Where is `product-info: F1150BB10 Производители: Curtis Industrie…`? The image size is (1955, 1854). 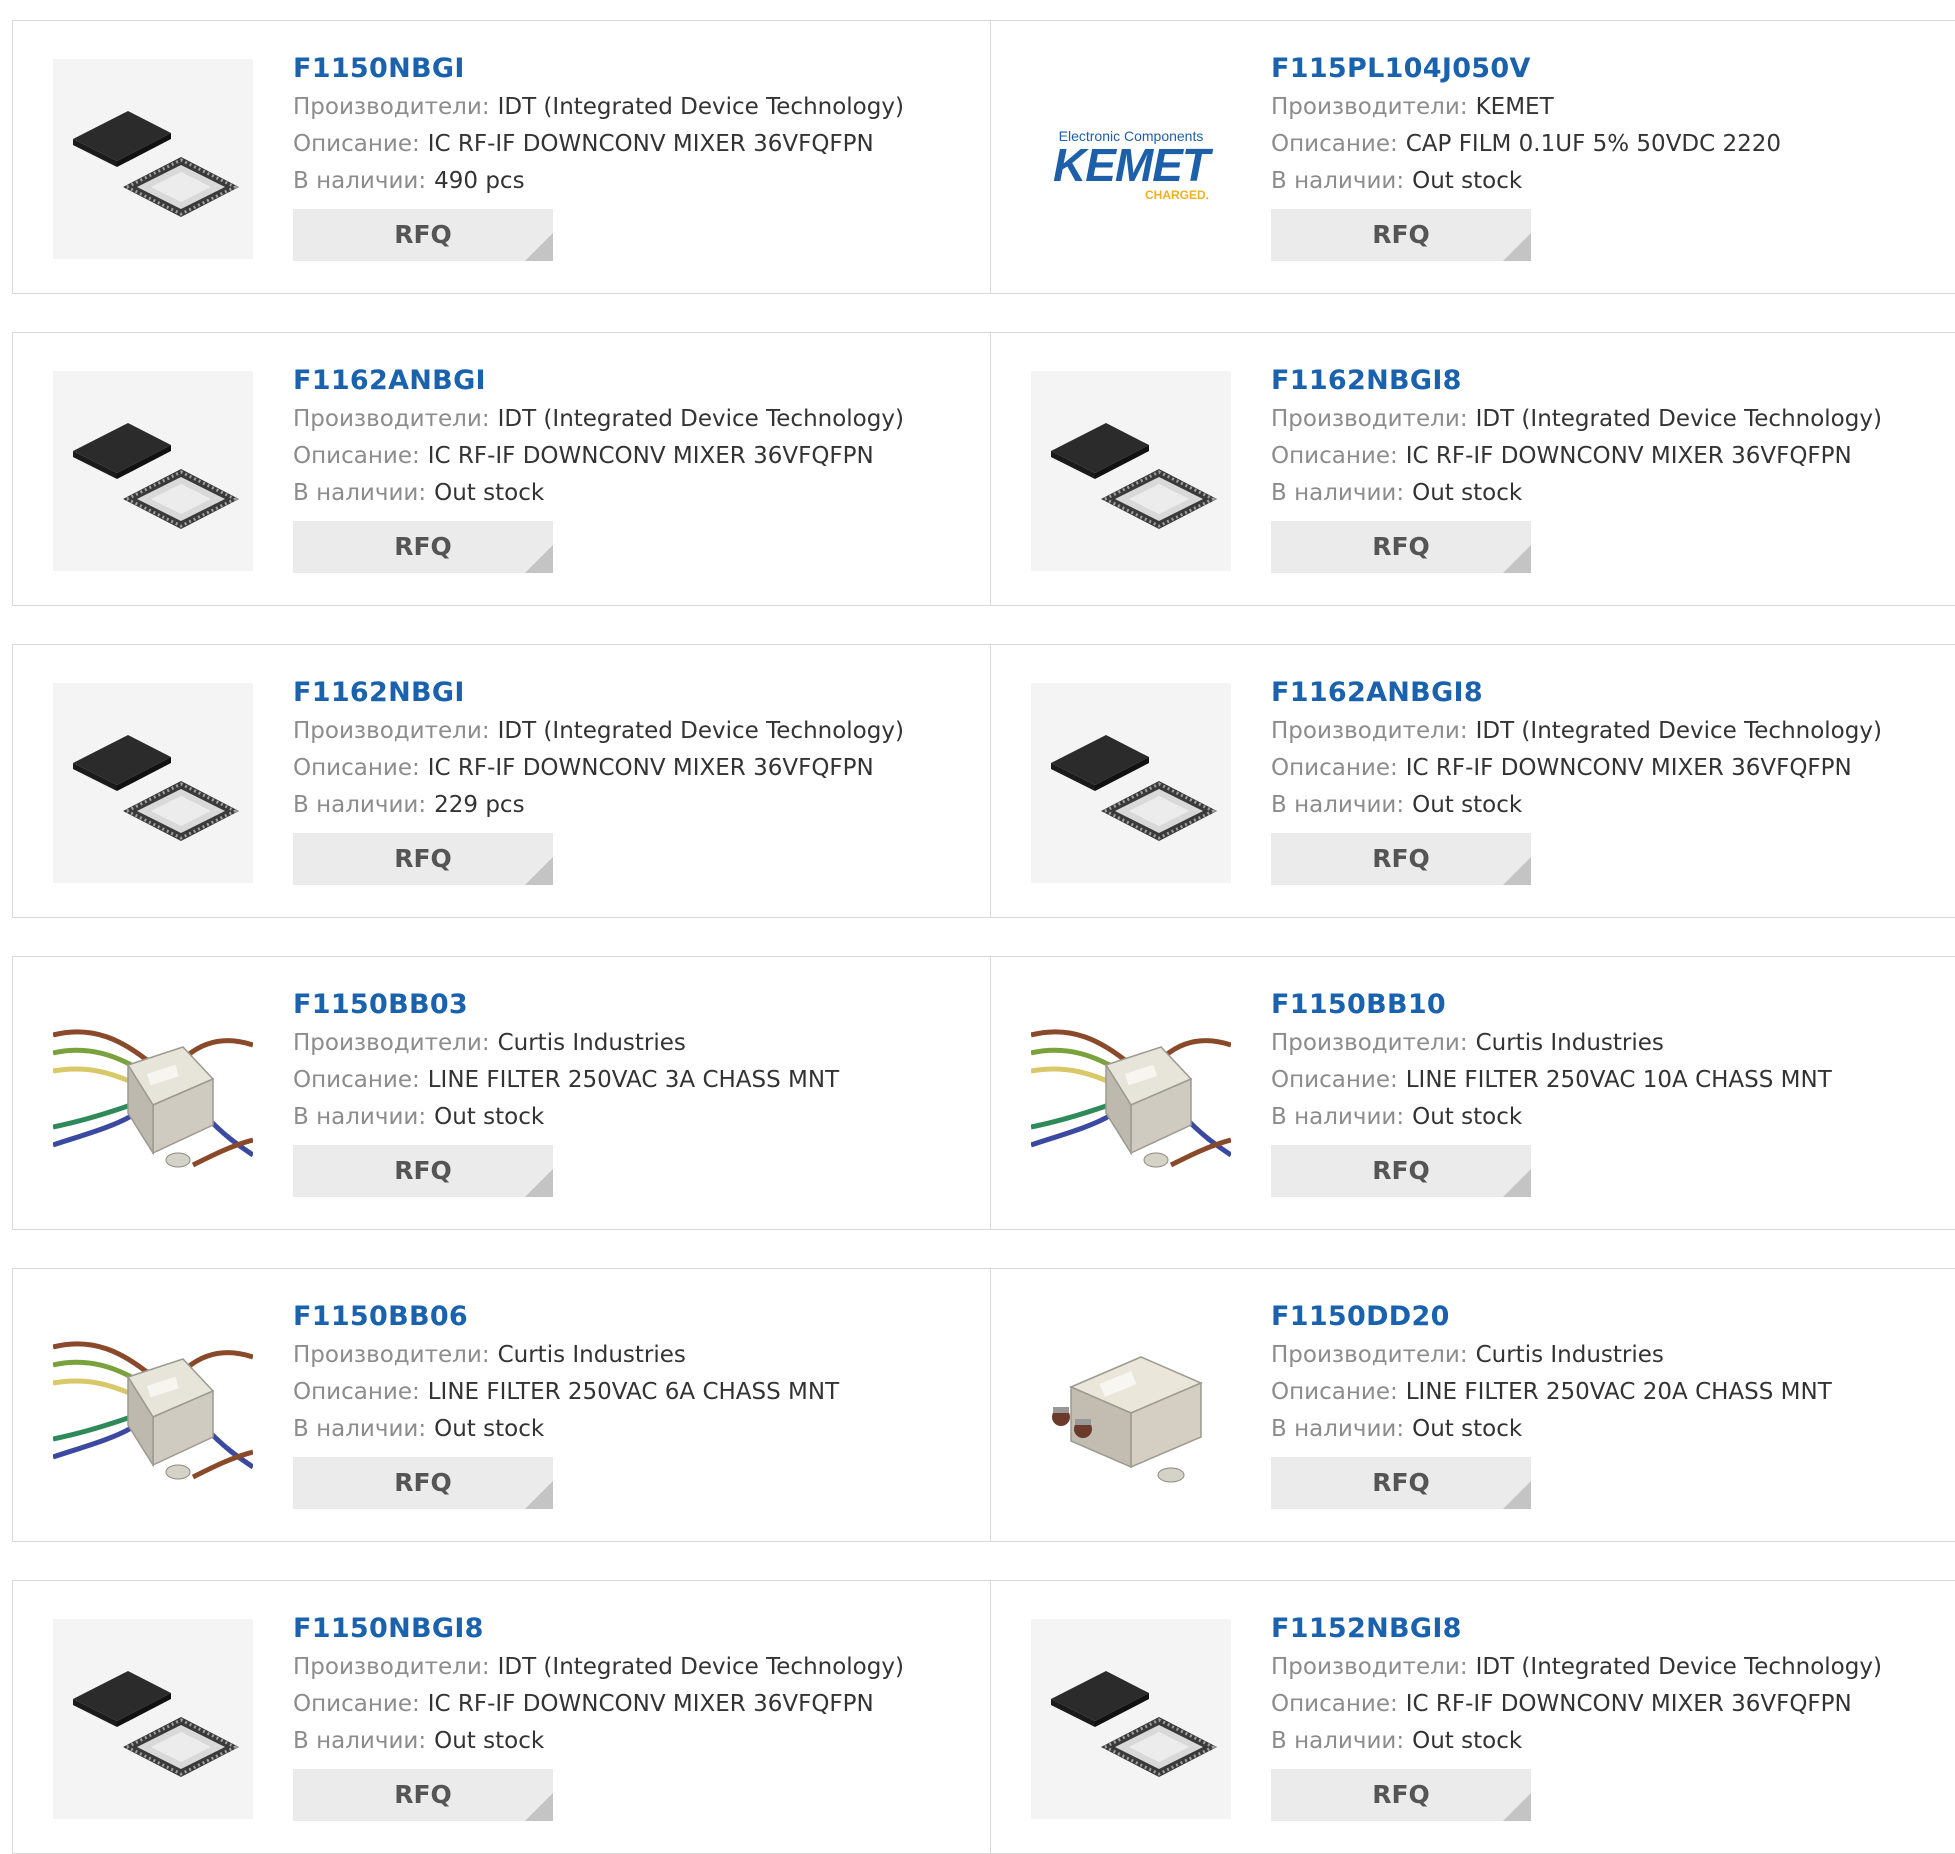 product-info: F1150BB10 Производители: Curtis Industrie… is located at coordinates (1608, 1091).